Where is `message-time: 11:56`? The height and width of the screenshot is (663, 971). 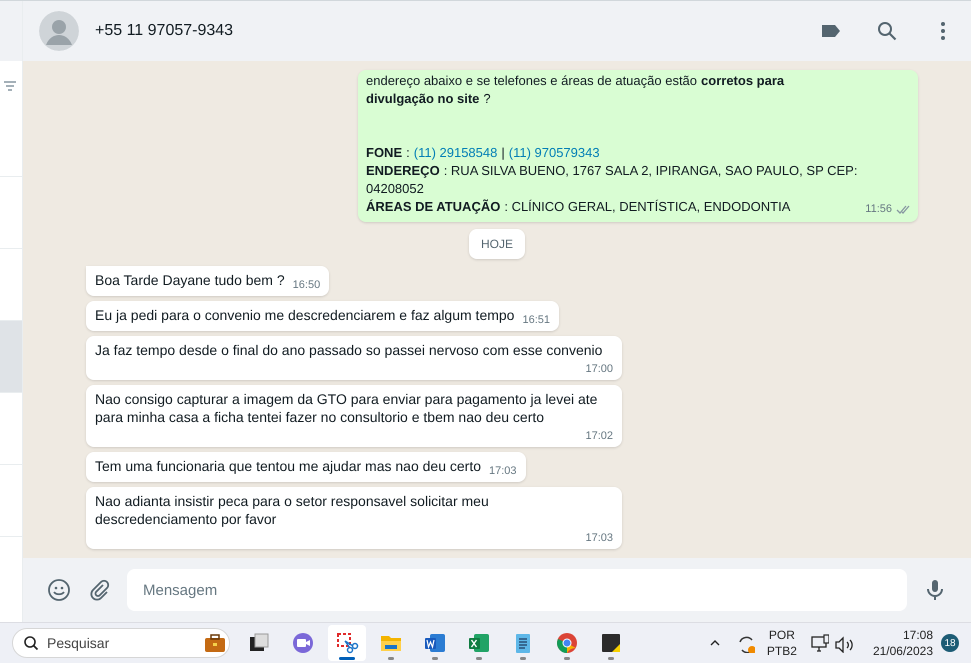 message-time: 11:56 is located at coordinates (878, 209).